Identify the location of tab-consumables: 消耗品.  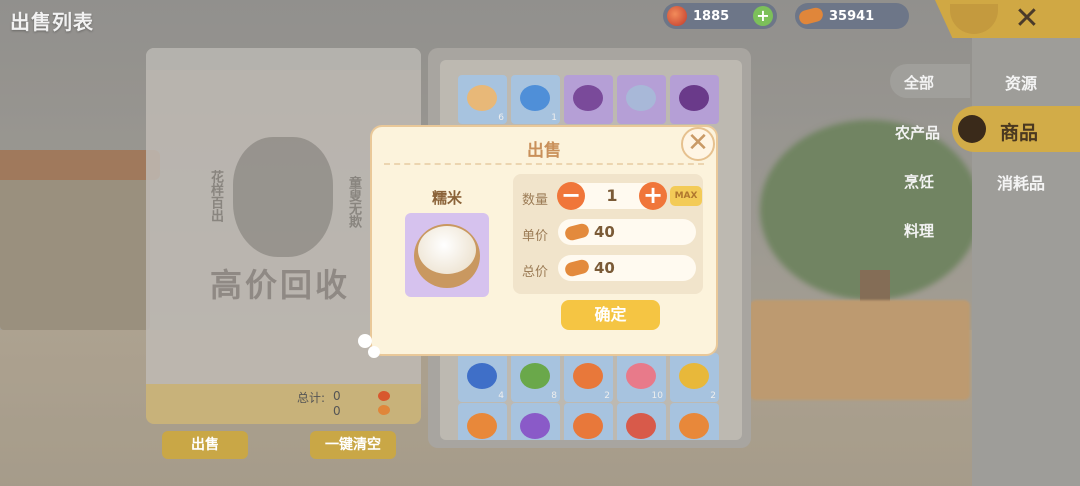
(1021, 182).